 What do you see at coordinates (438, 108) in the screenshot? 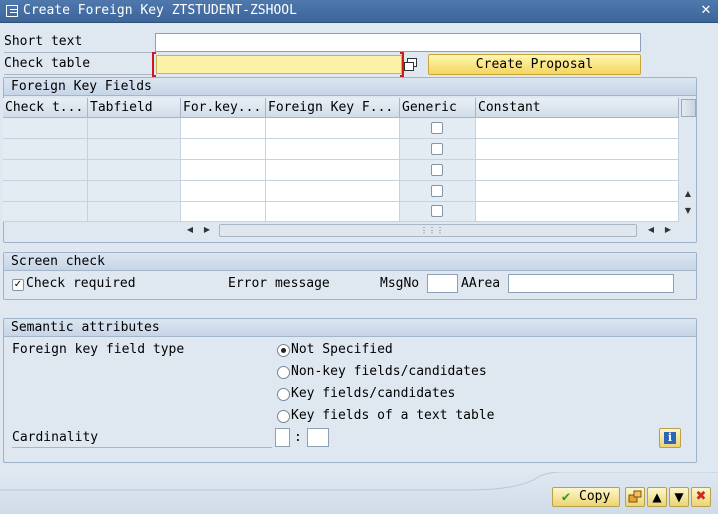
I see `column-header-generic: Generic` at bounding box center [438, 108].